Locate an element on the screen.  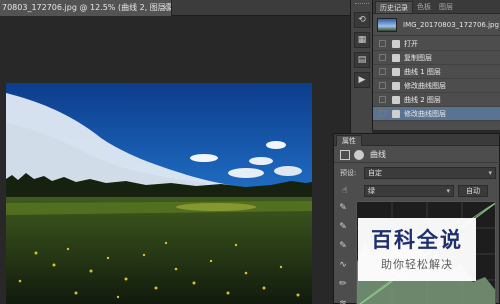
channel-value: 绿 is located at coordinates (371, 191).